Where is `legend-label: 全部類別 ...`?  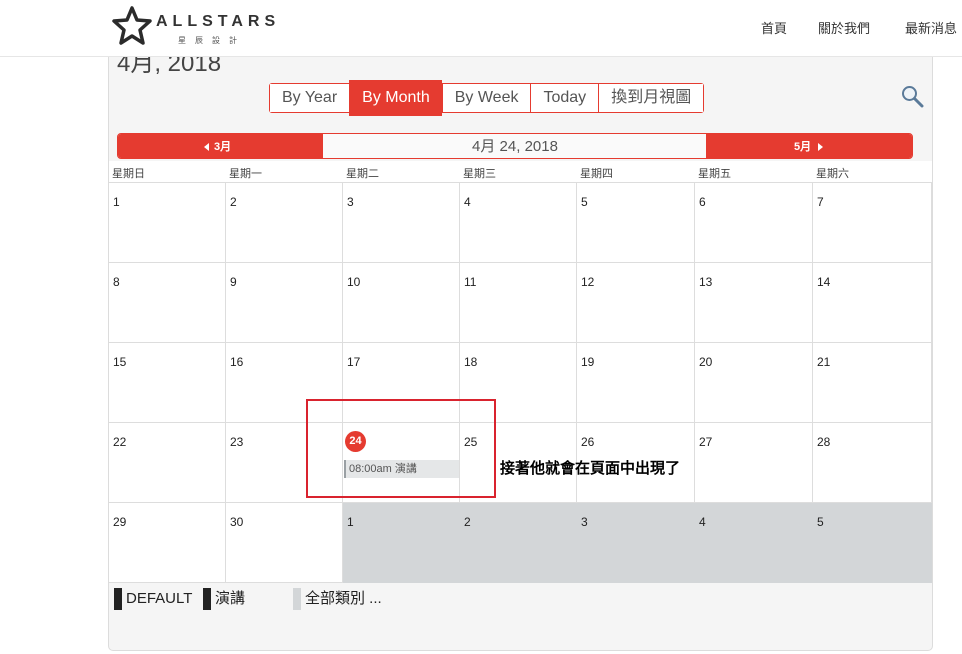 legend-label: 全部類別 ... is located at coordinates (343, 598).